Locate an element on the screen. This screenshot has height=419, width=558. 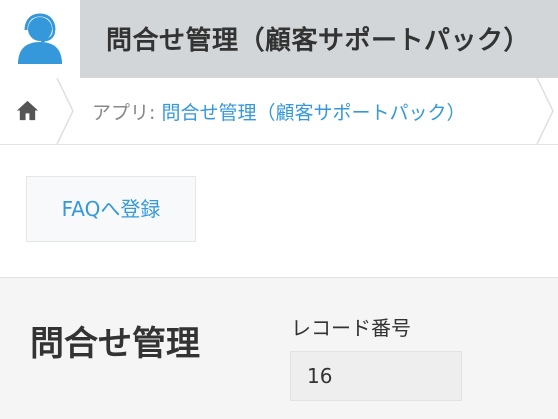
app-icon is located at coordinates (40, 39).